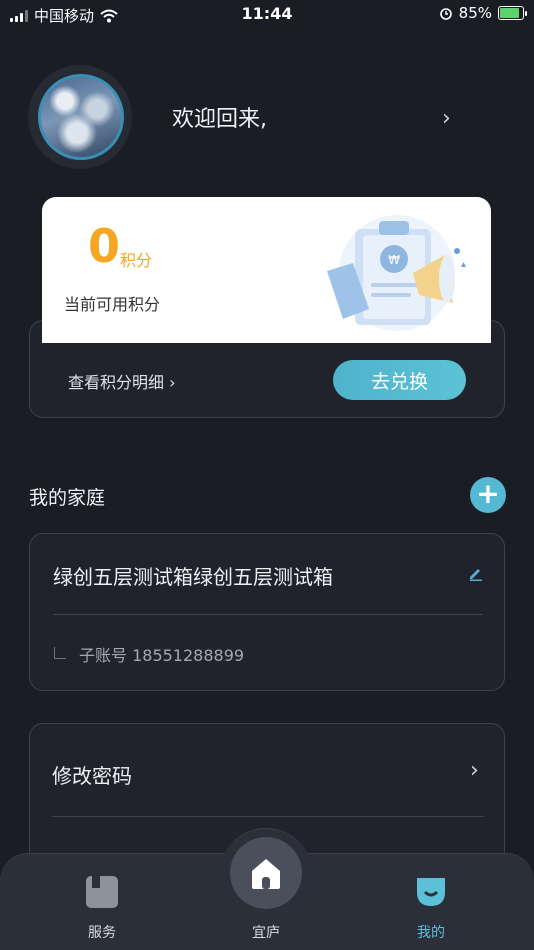 The image size is (534, 950). What do you see at coordinates (104, 246) in the screenshot?
I see `points-value: 0` at bounding box center [104, 246].